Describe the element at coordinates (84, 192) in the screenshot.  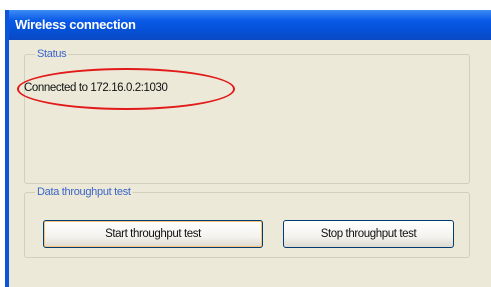
I see `throughput-test-group-label: Data throughput test` at that location.